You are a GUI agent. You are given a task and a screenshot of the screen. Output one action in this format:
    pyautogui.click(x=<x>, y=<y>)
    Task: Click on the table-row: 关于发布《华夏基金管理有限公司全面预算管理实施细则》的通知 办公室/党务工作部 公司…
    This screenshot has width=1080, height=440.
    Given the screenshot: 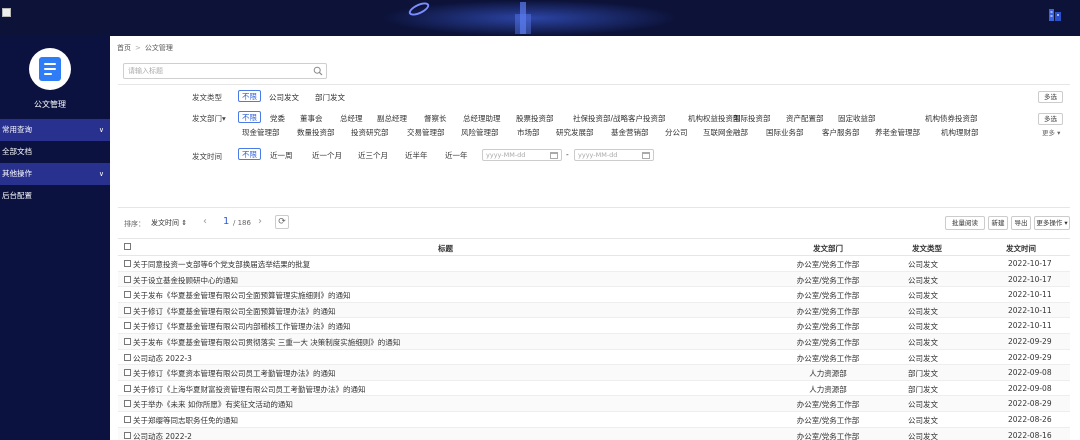 What is the action you would take?
    pyautogui.click(x=594, y=295)
    